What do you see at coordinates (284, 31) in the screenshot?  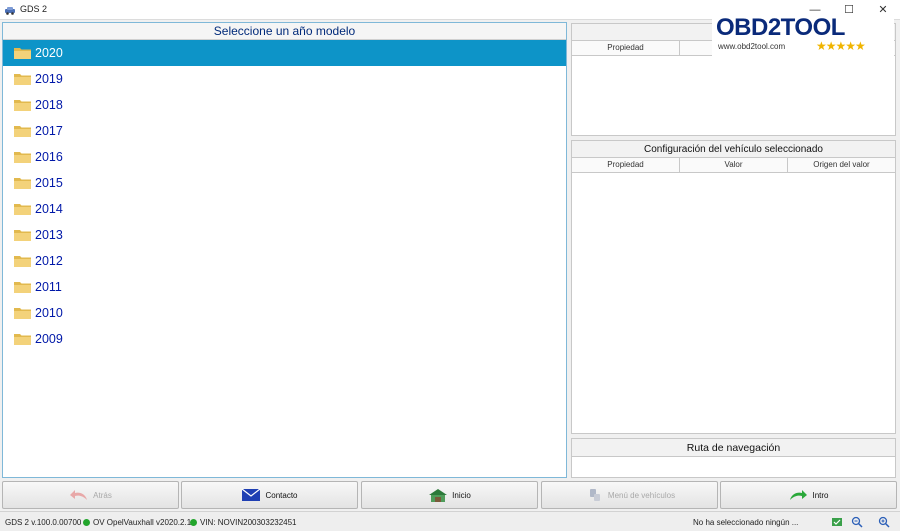 I see `model-year-header: Seleccione un año modelo` at bounding box center [284, 31].